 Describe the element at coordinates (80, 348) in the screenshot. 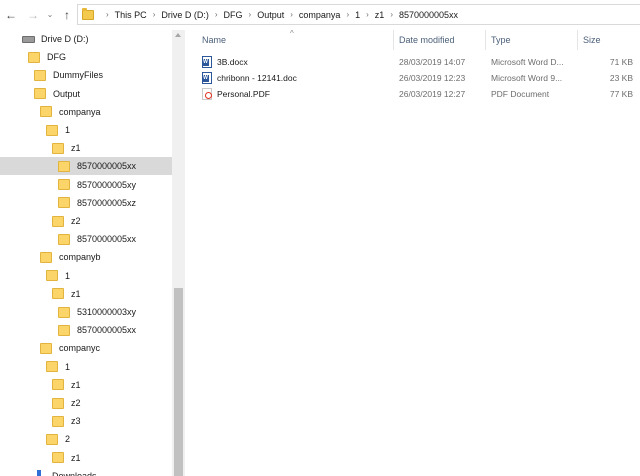

I see `tree-item-label: companyc` at that location.